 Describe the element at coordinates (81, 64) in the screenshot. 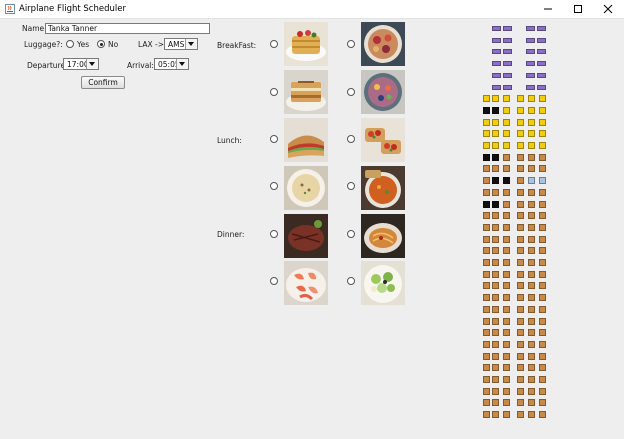

I see `departure-dropdown: 17:00` at that location.